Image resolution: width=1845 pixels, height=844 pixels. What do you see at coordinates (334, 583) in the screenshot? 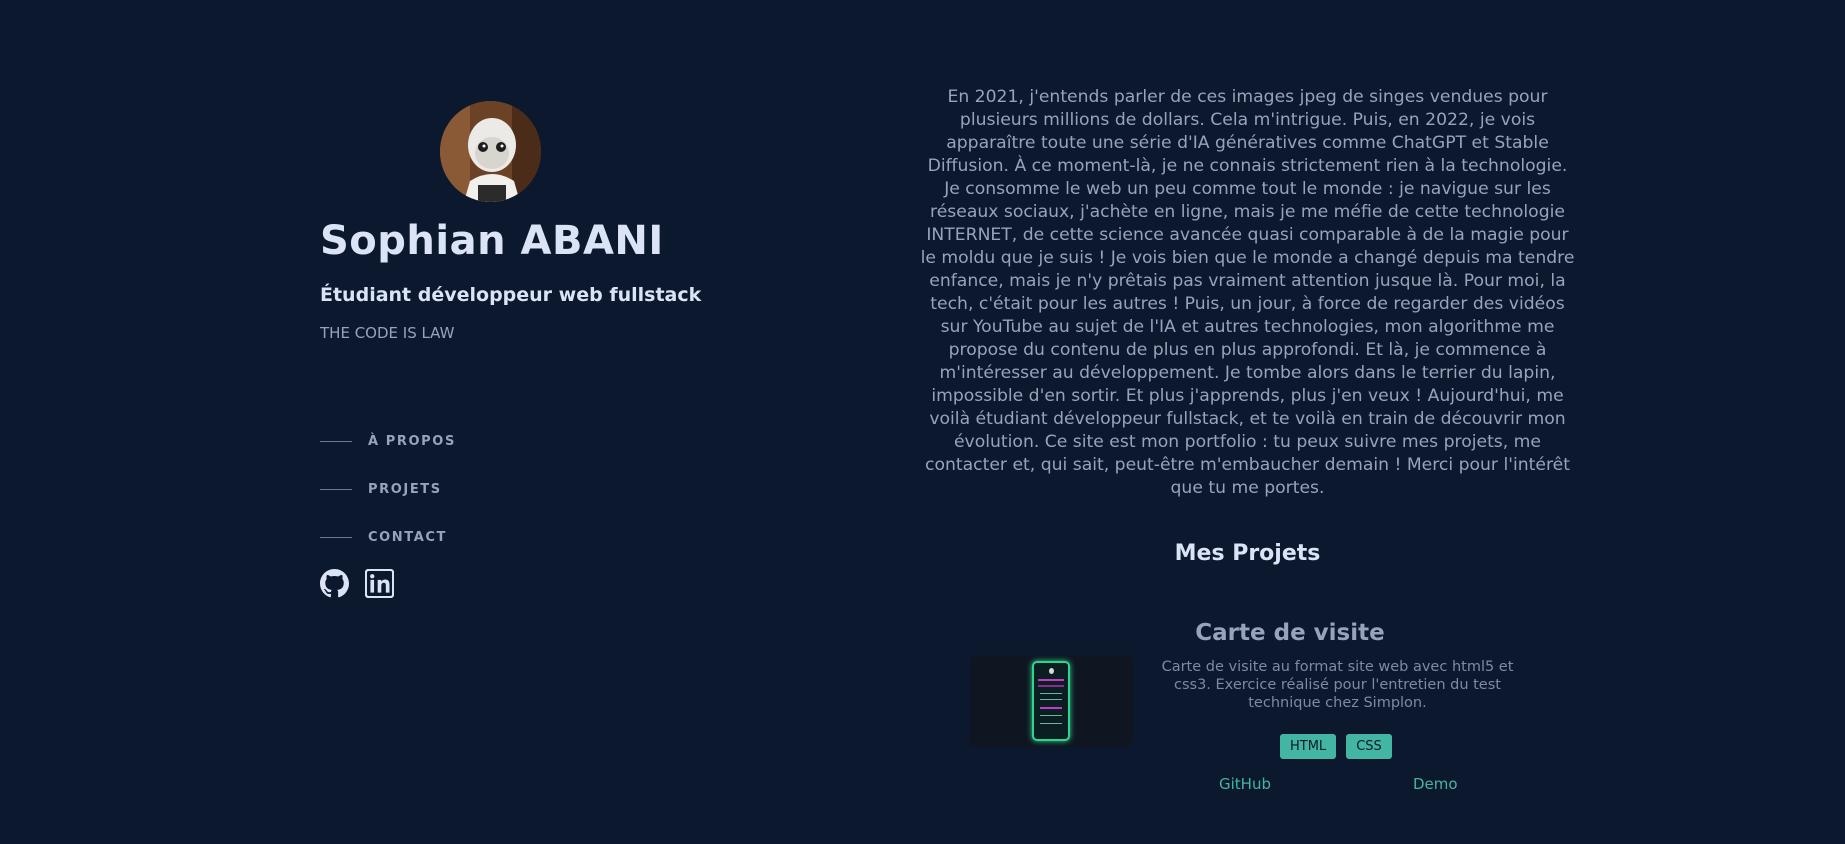
I see `github-icon` at bounding box center [334, 583].